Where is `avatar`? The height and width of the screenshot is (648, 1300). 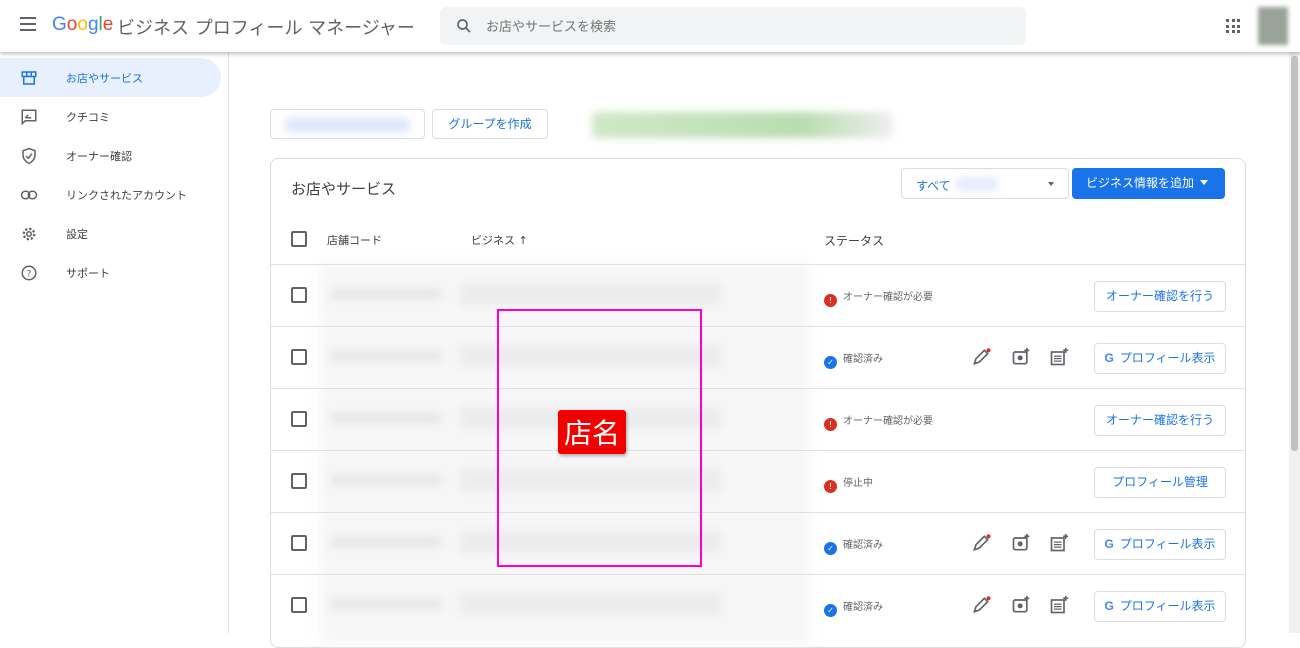
avatar is located at coordinates (1273, 26).